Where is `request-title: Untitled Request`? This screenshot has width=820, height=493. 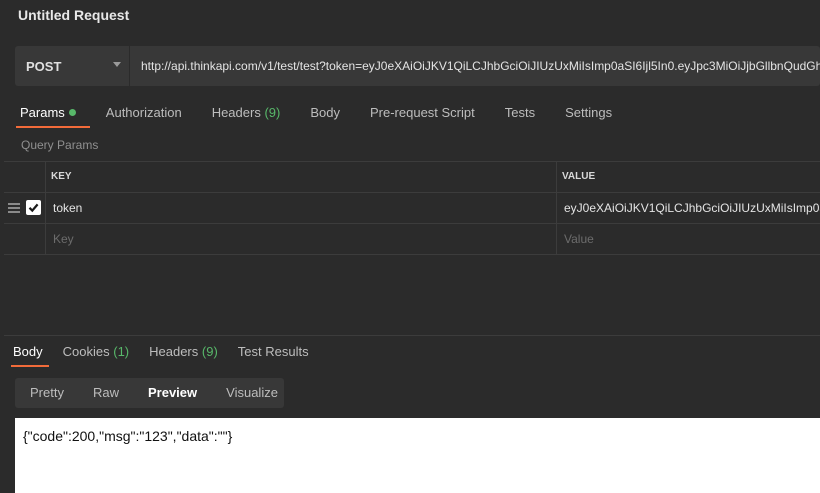
request-title: Untitled Request is located at coordinates (73, 15).